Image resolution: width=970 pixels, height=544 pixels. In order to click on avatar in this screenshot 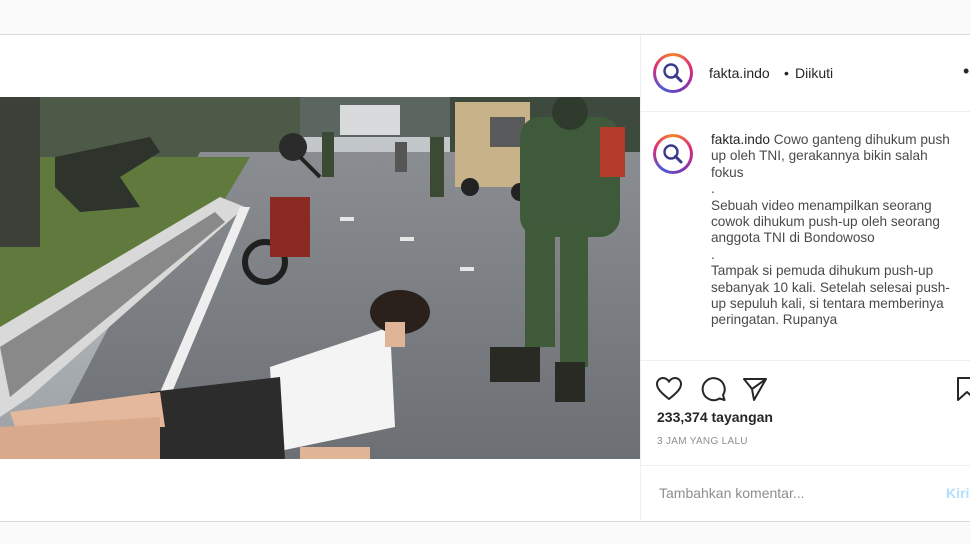, I will do `click(673, 73)`.